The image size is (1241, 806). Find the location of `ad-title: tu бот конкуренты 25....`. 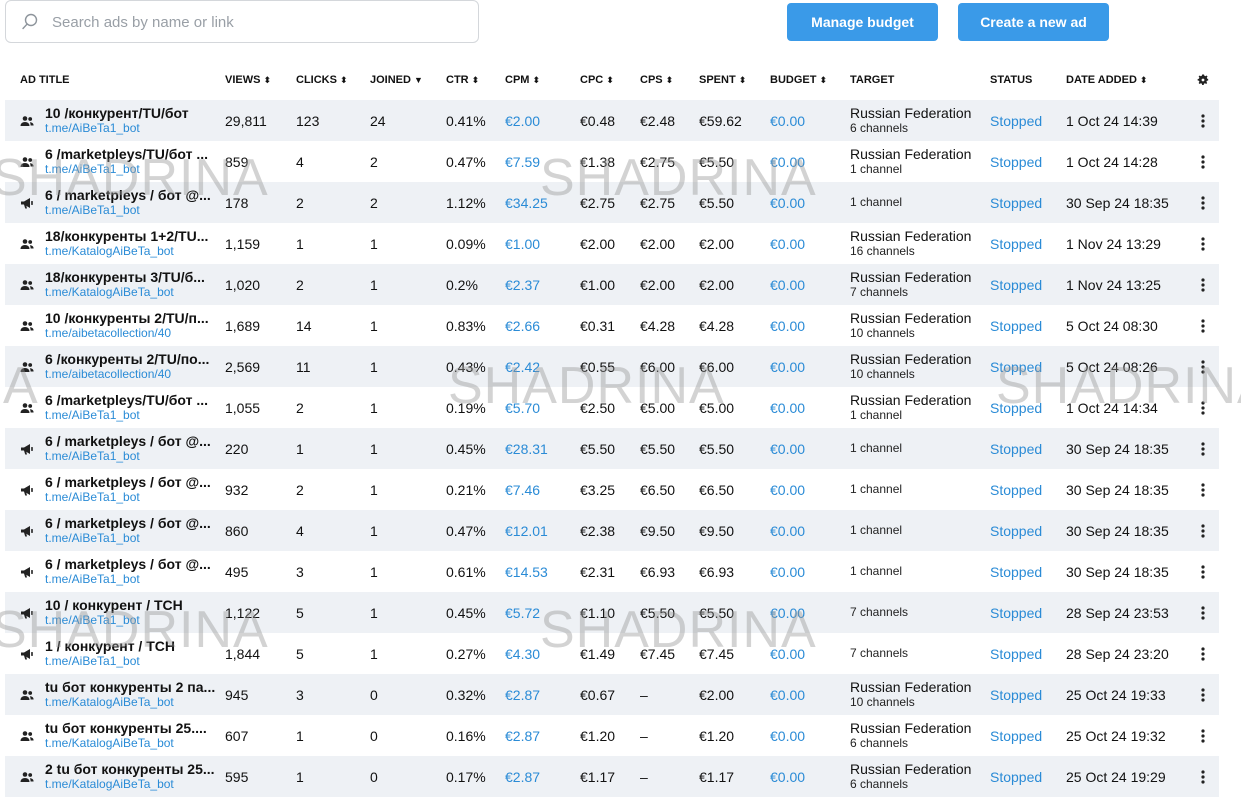

ad-title: tu бот конкуренты 25.... is located at coordinates (126, 728).